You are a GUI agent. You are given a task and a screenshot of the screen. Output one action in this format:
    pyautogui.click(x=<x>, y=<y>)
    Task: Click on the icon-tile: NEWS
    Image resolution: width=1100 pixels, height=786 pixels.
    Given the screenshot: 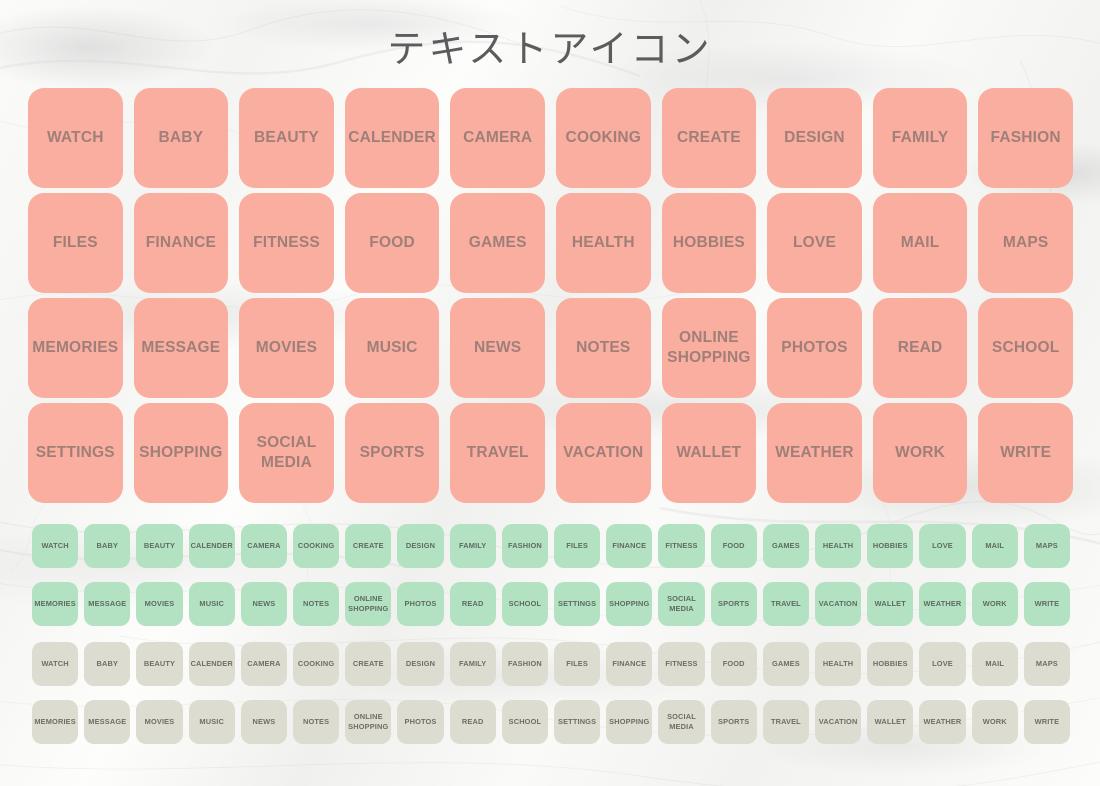 What is the action you would take?
    pyautogui.click(x=263, y=722)
    